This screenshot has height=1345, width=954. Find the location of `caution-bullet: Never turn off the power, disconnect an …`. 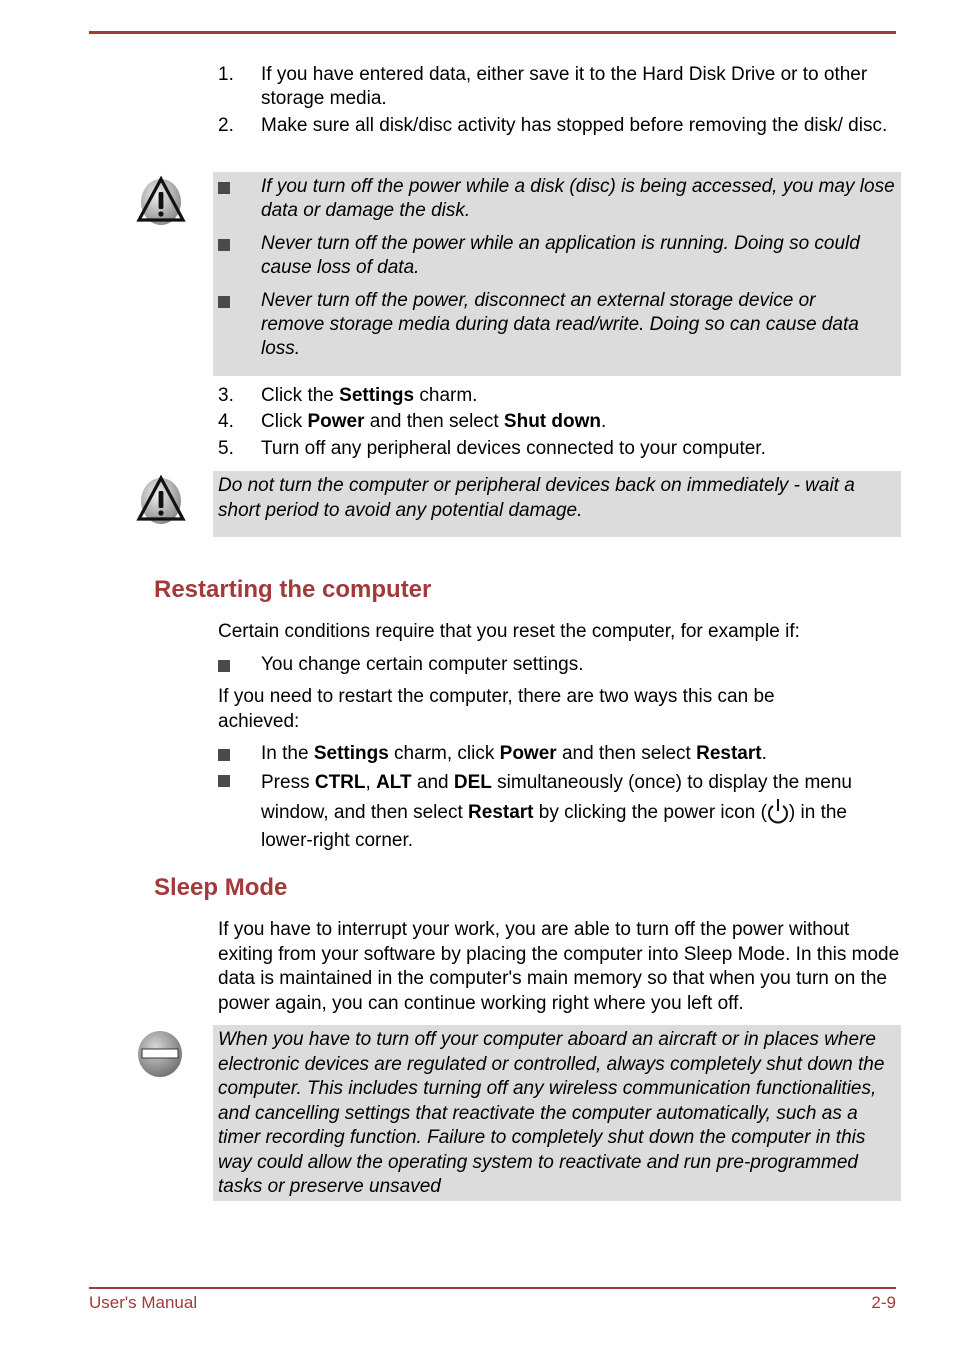

caution-bullet: Never turn off the power, disconnect an … is located at coordinates (548, 325).